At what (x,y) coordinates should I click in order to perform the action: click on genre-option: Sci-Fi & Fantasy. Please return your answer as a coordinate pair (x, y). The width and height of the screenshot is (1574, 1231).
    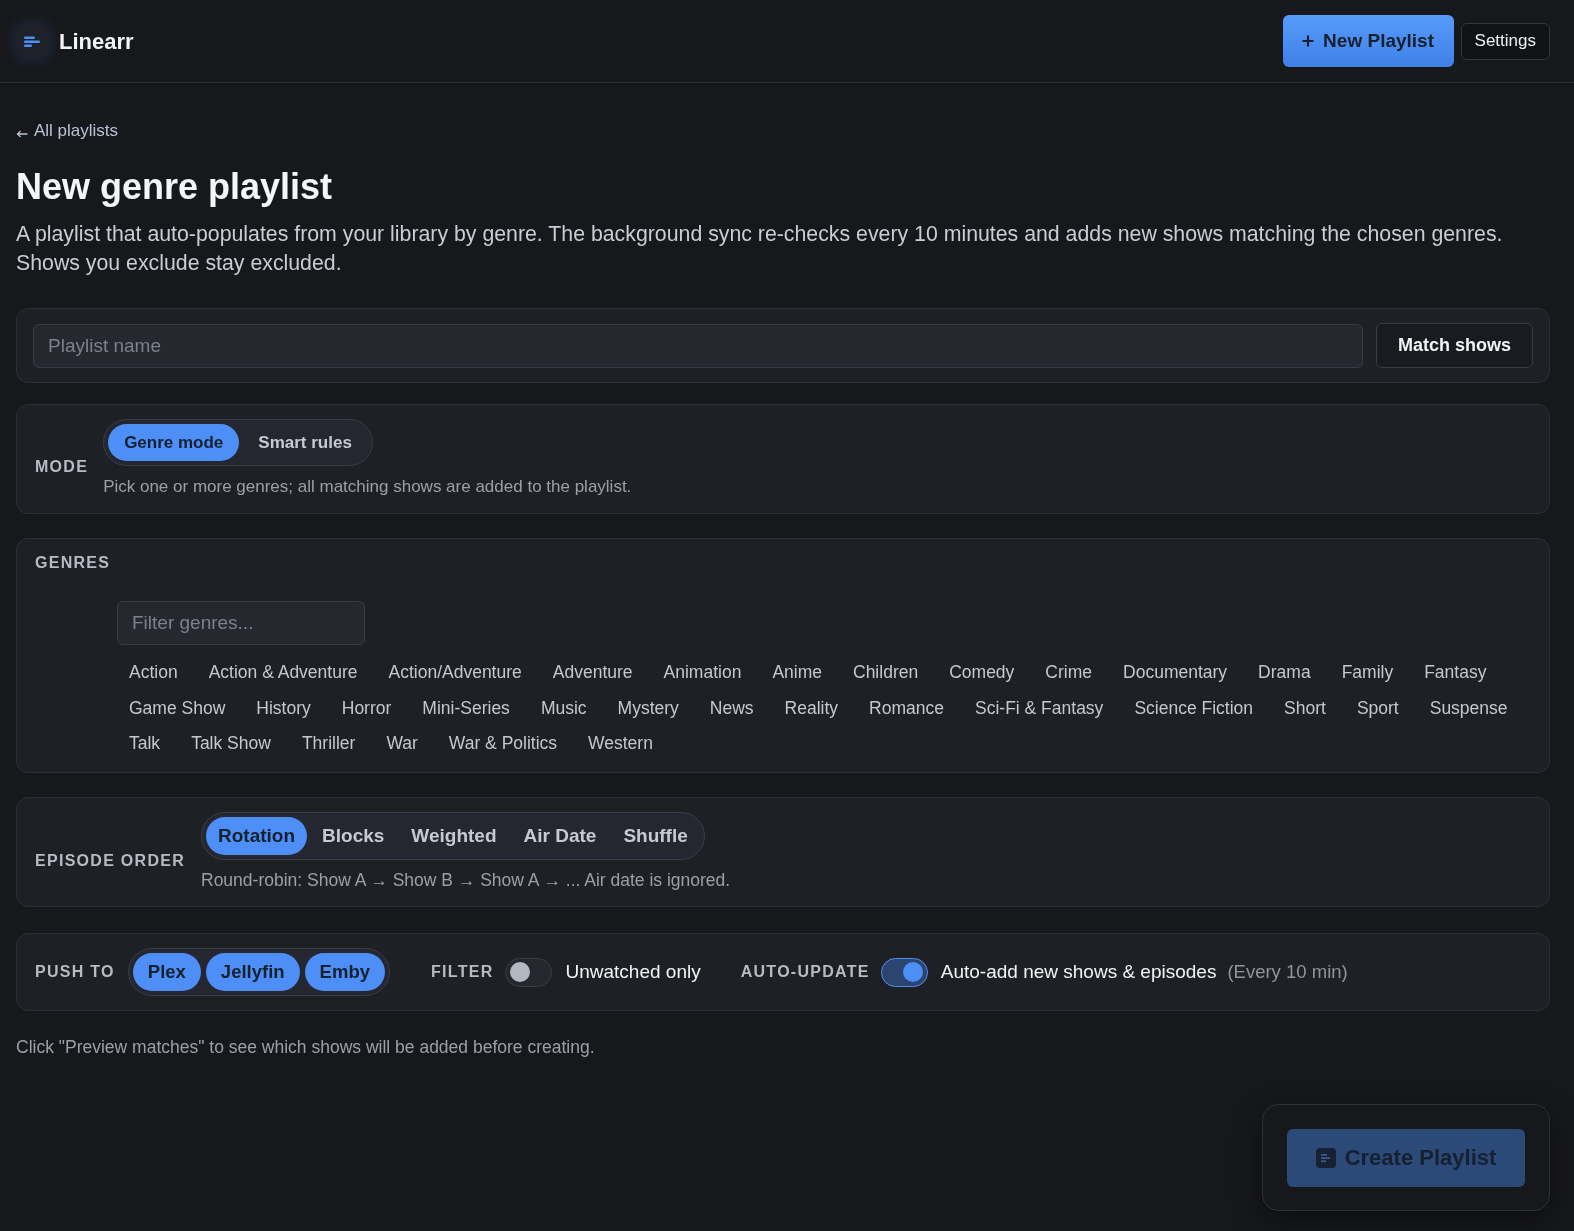
    Looking at the image, I should click on (1039, 708).